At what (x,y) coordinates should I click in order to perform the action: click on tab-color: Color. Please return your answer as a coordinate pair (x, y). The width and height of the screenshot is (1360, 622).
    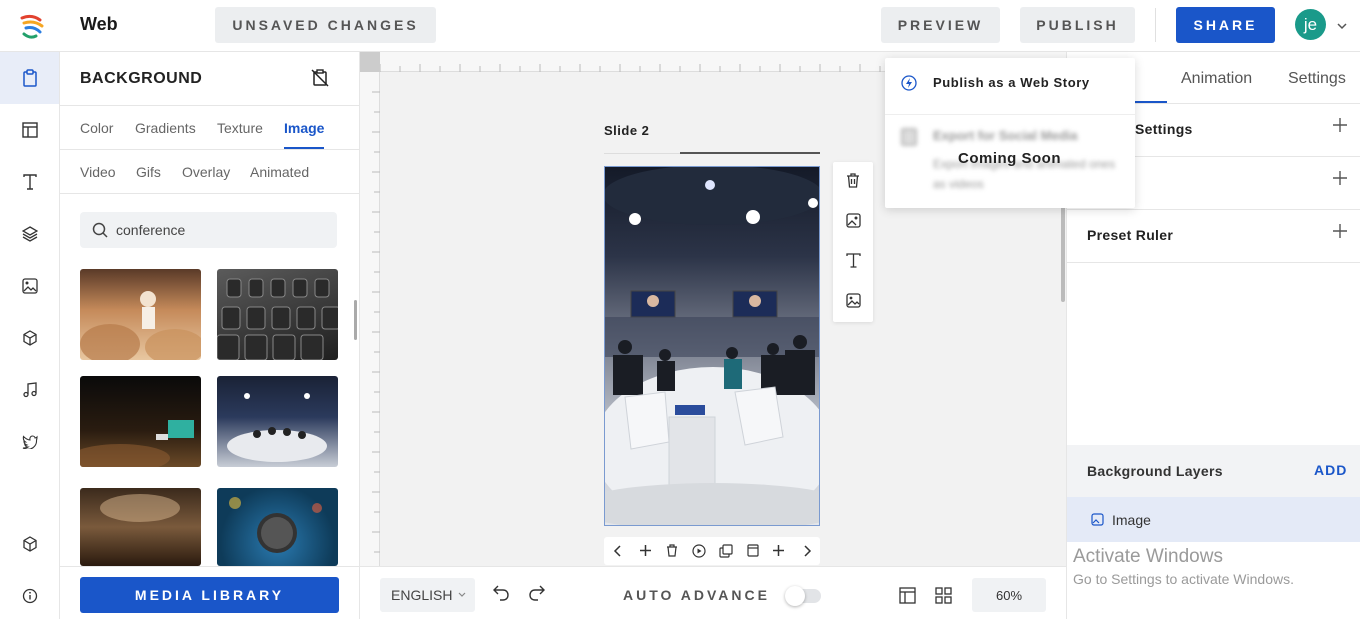
    Looking at the image, I should click on (96, 128).